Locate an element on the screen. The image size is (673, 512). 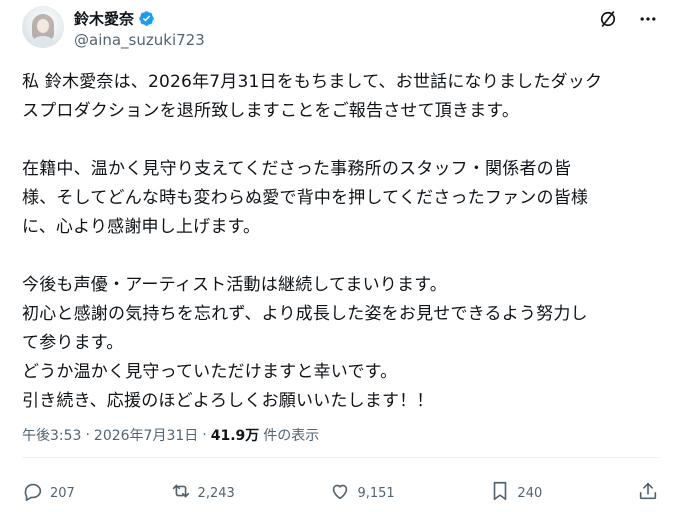
post-actions: 207 2,243 9,151 240 is located at coordinates (340, 493).